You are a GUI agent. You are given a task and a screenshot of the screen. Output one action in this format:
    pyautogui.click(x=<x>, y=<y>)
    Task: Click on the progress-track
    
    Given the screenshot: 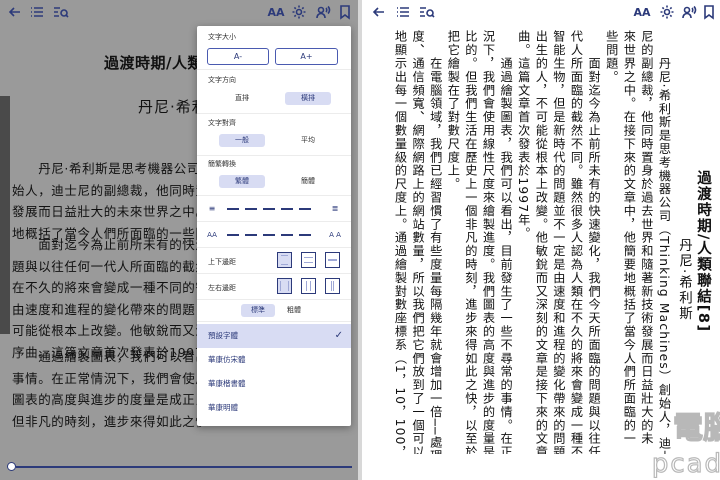 What is the action you would take?
    pyautogui.click(x=184, y=467)
    